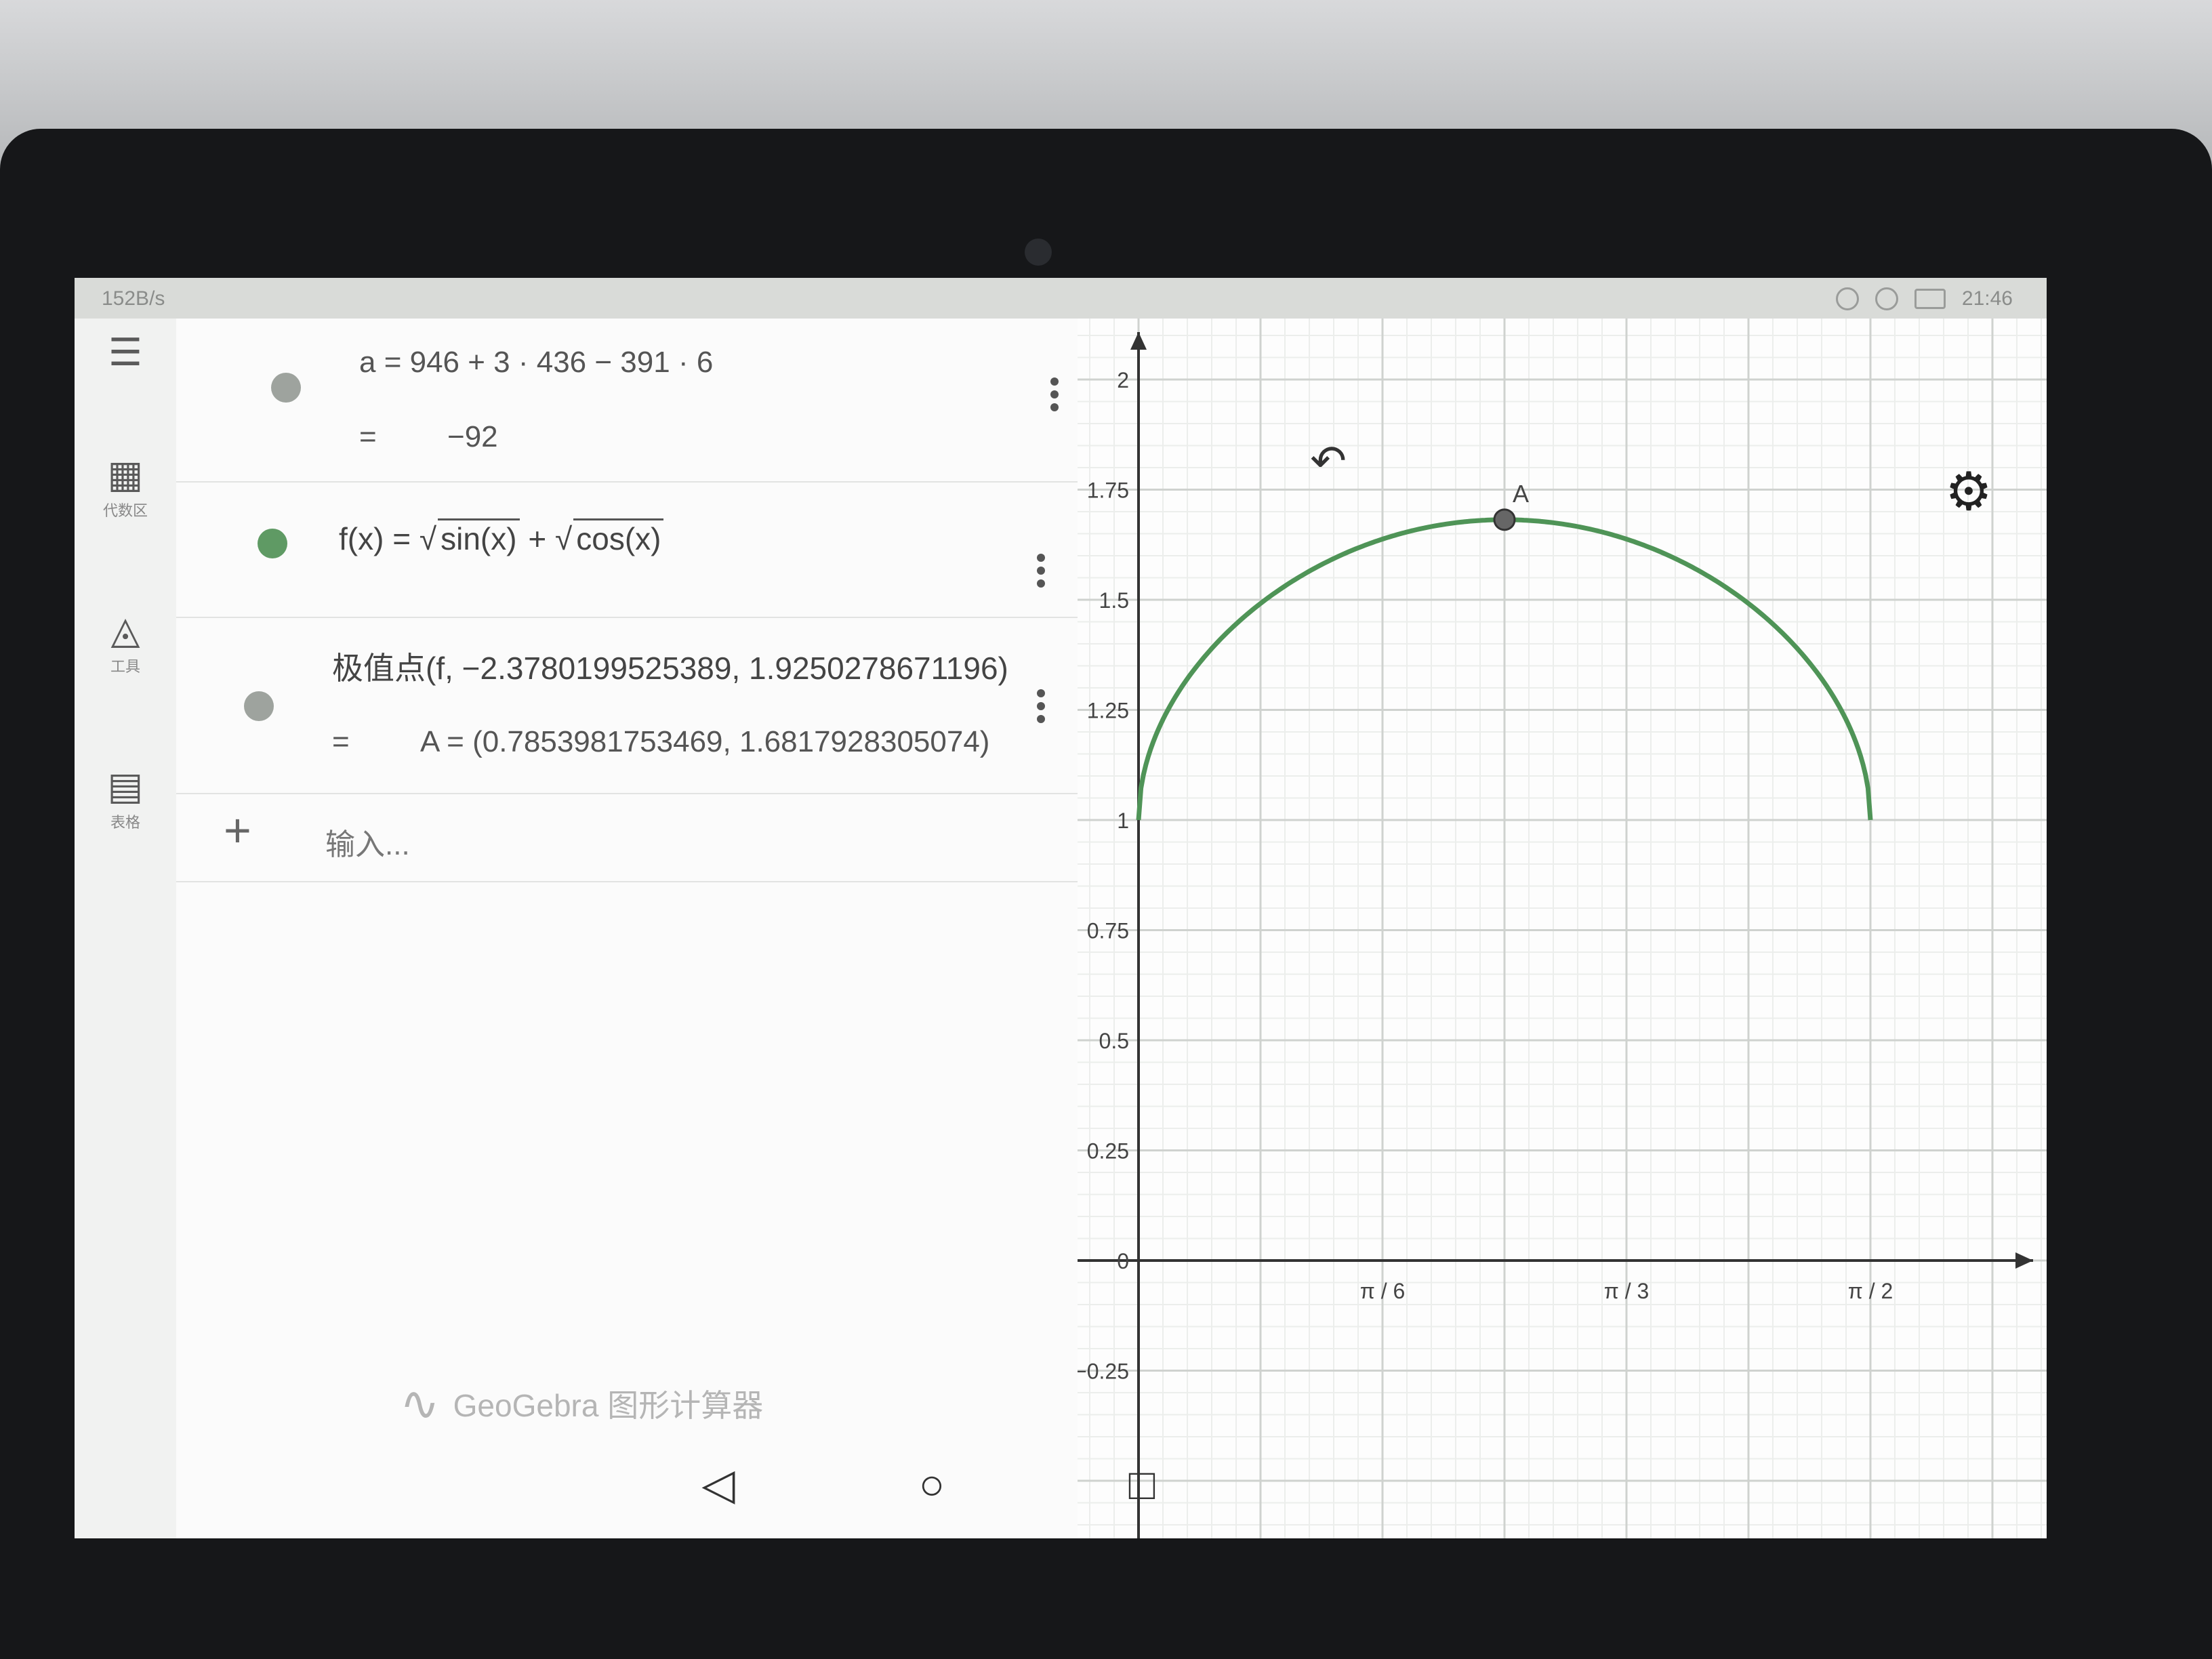  I want to click on result-a: −92, so click(472, 436).